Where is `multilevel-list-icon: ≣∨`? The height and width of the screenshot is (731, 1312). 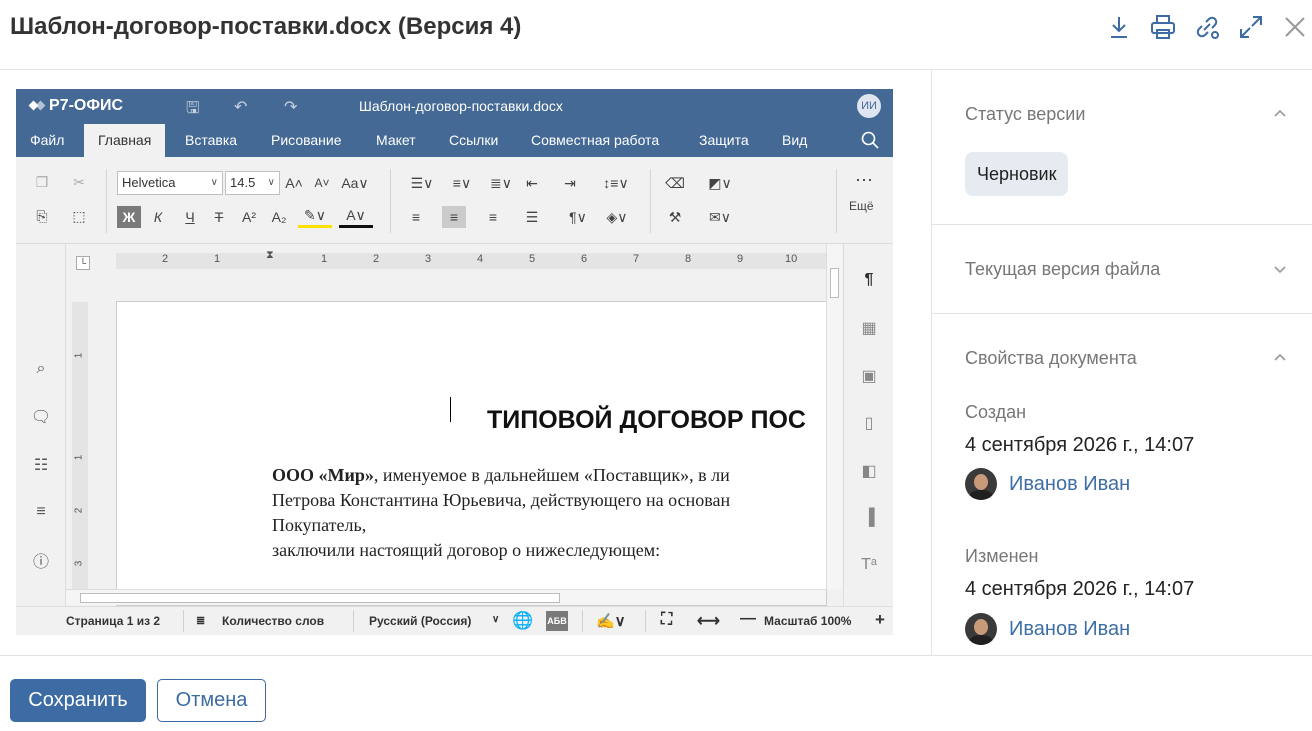 multilevel-list-icon: ≣∨ is located at coordinates (501, 183).